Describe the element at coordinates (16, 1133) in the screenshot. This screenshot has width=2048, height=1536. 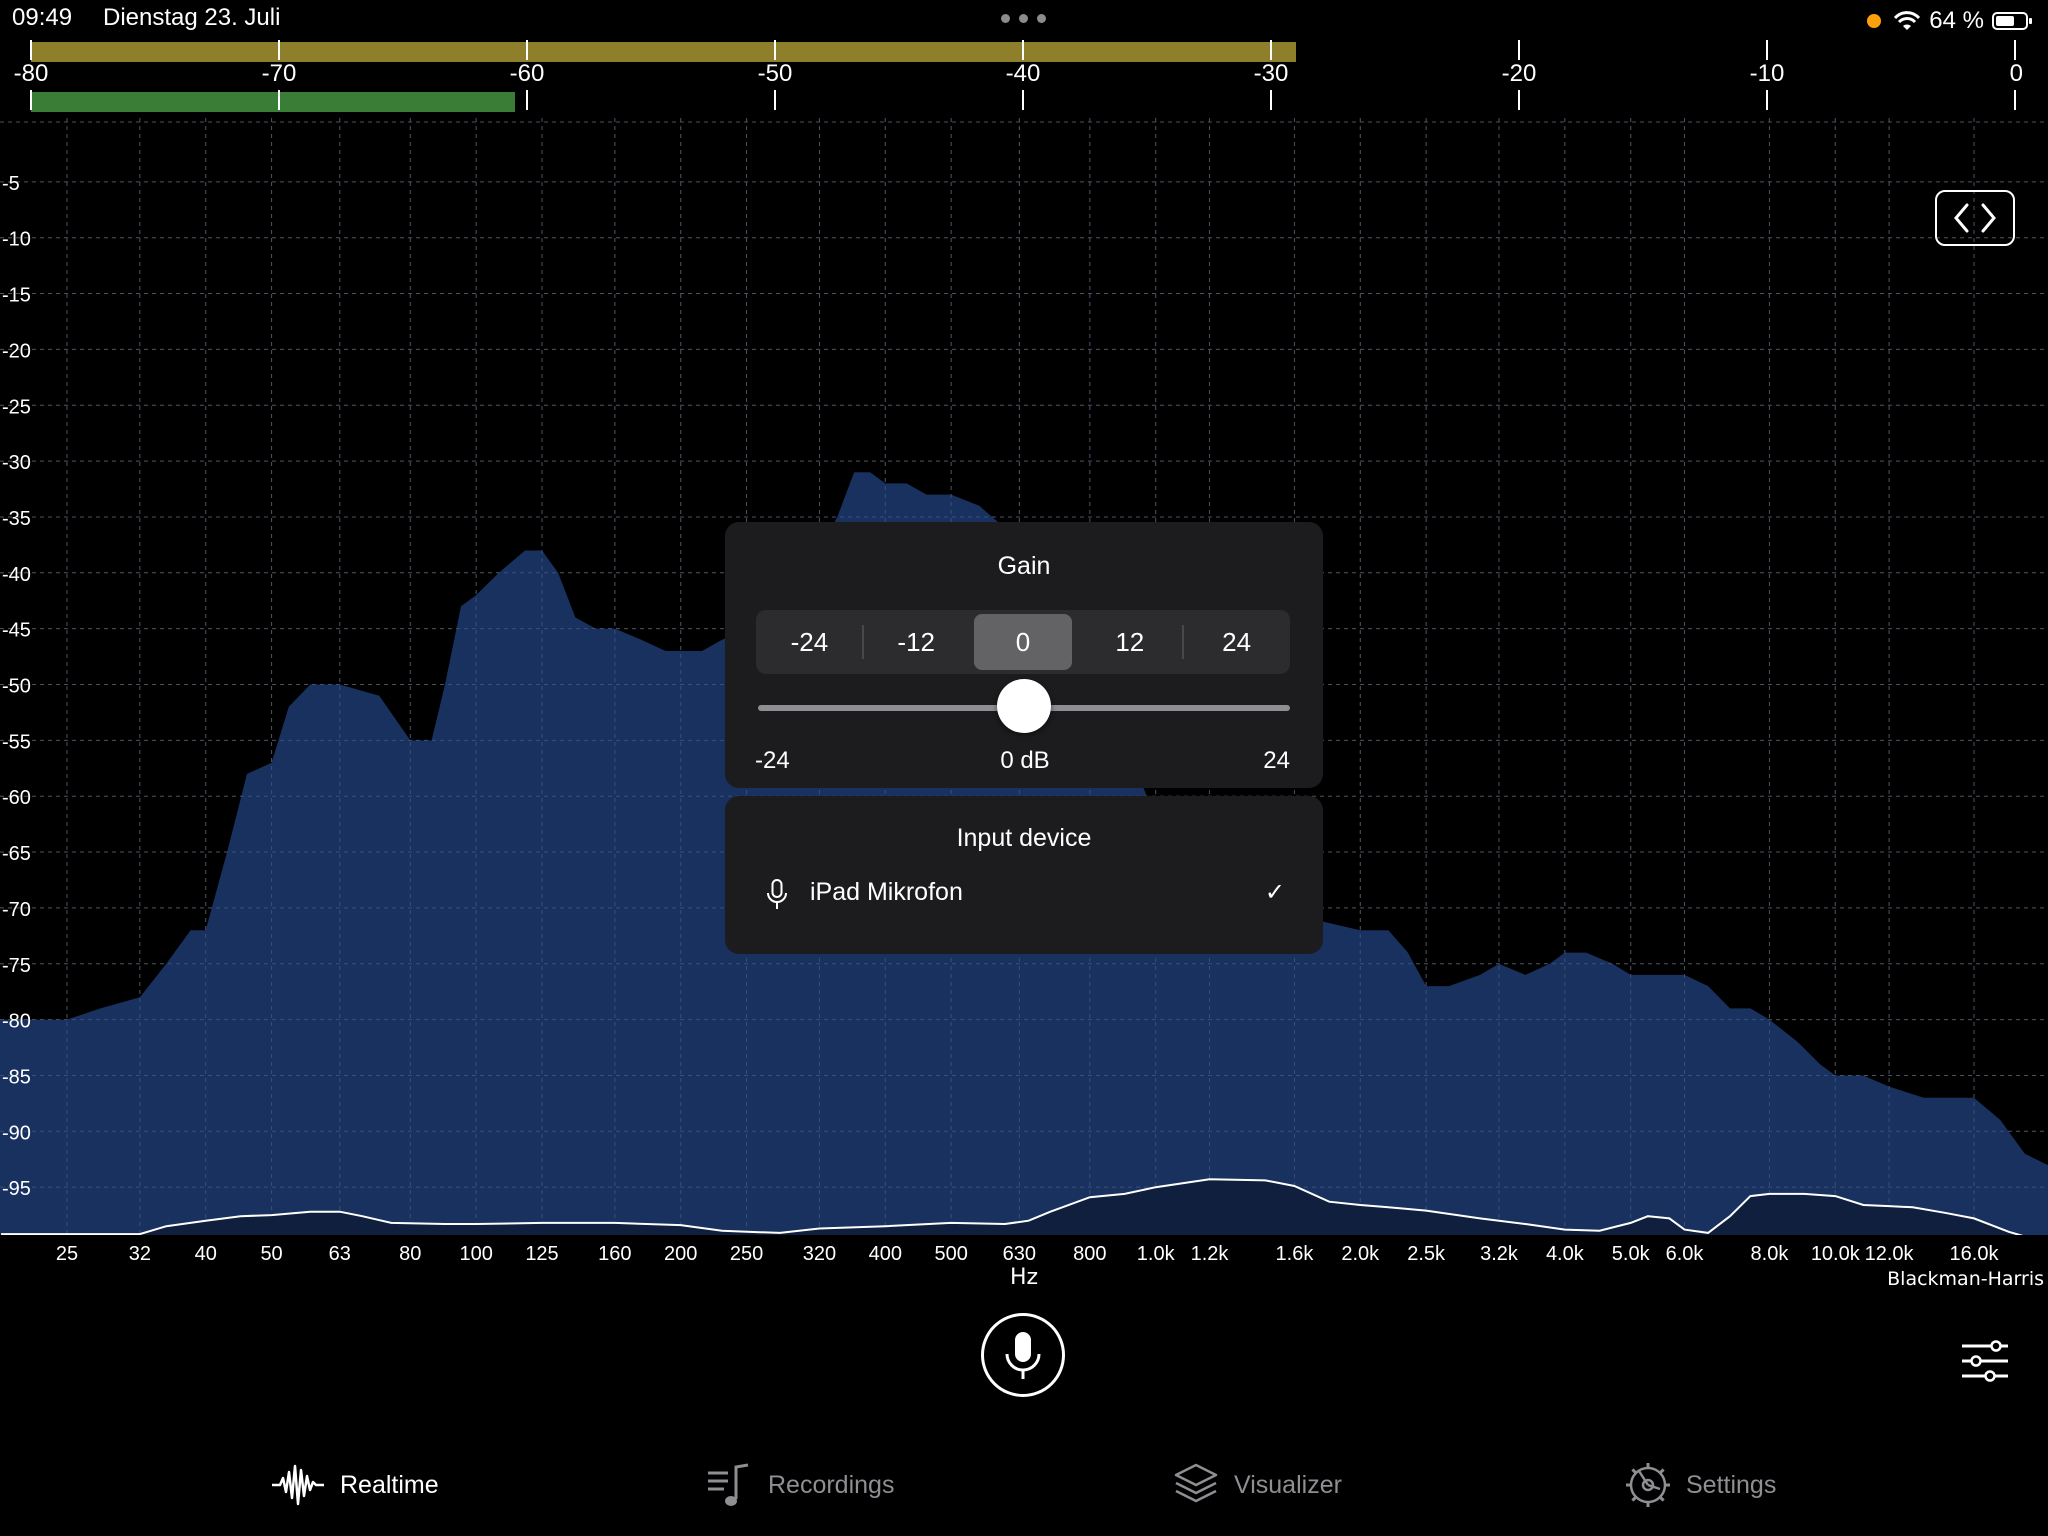
I see `y-tick-label: -90` at that location.